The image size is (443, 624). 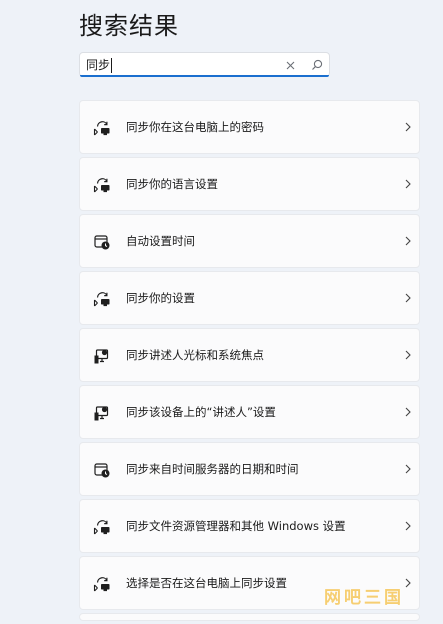 I want to click on clear-search-button, so click(x=290, y=65).